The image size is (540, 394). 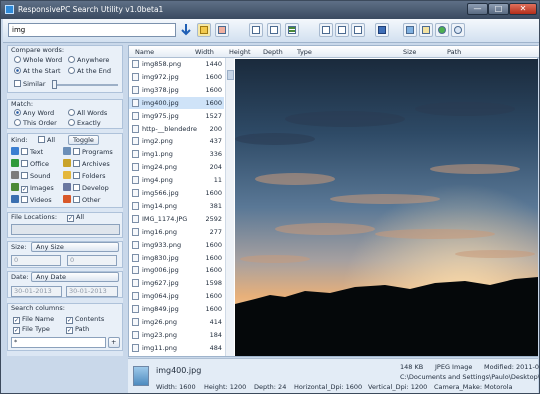 I want to click on date-to-picker: 30-01-2013, so click(x=92, y=291).